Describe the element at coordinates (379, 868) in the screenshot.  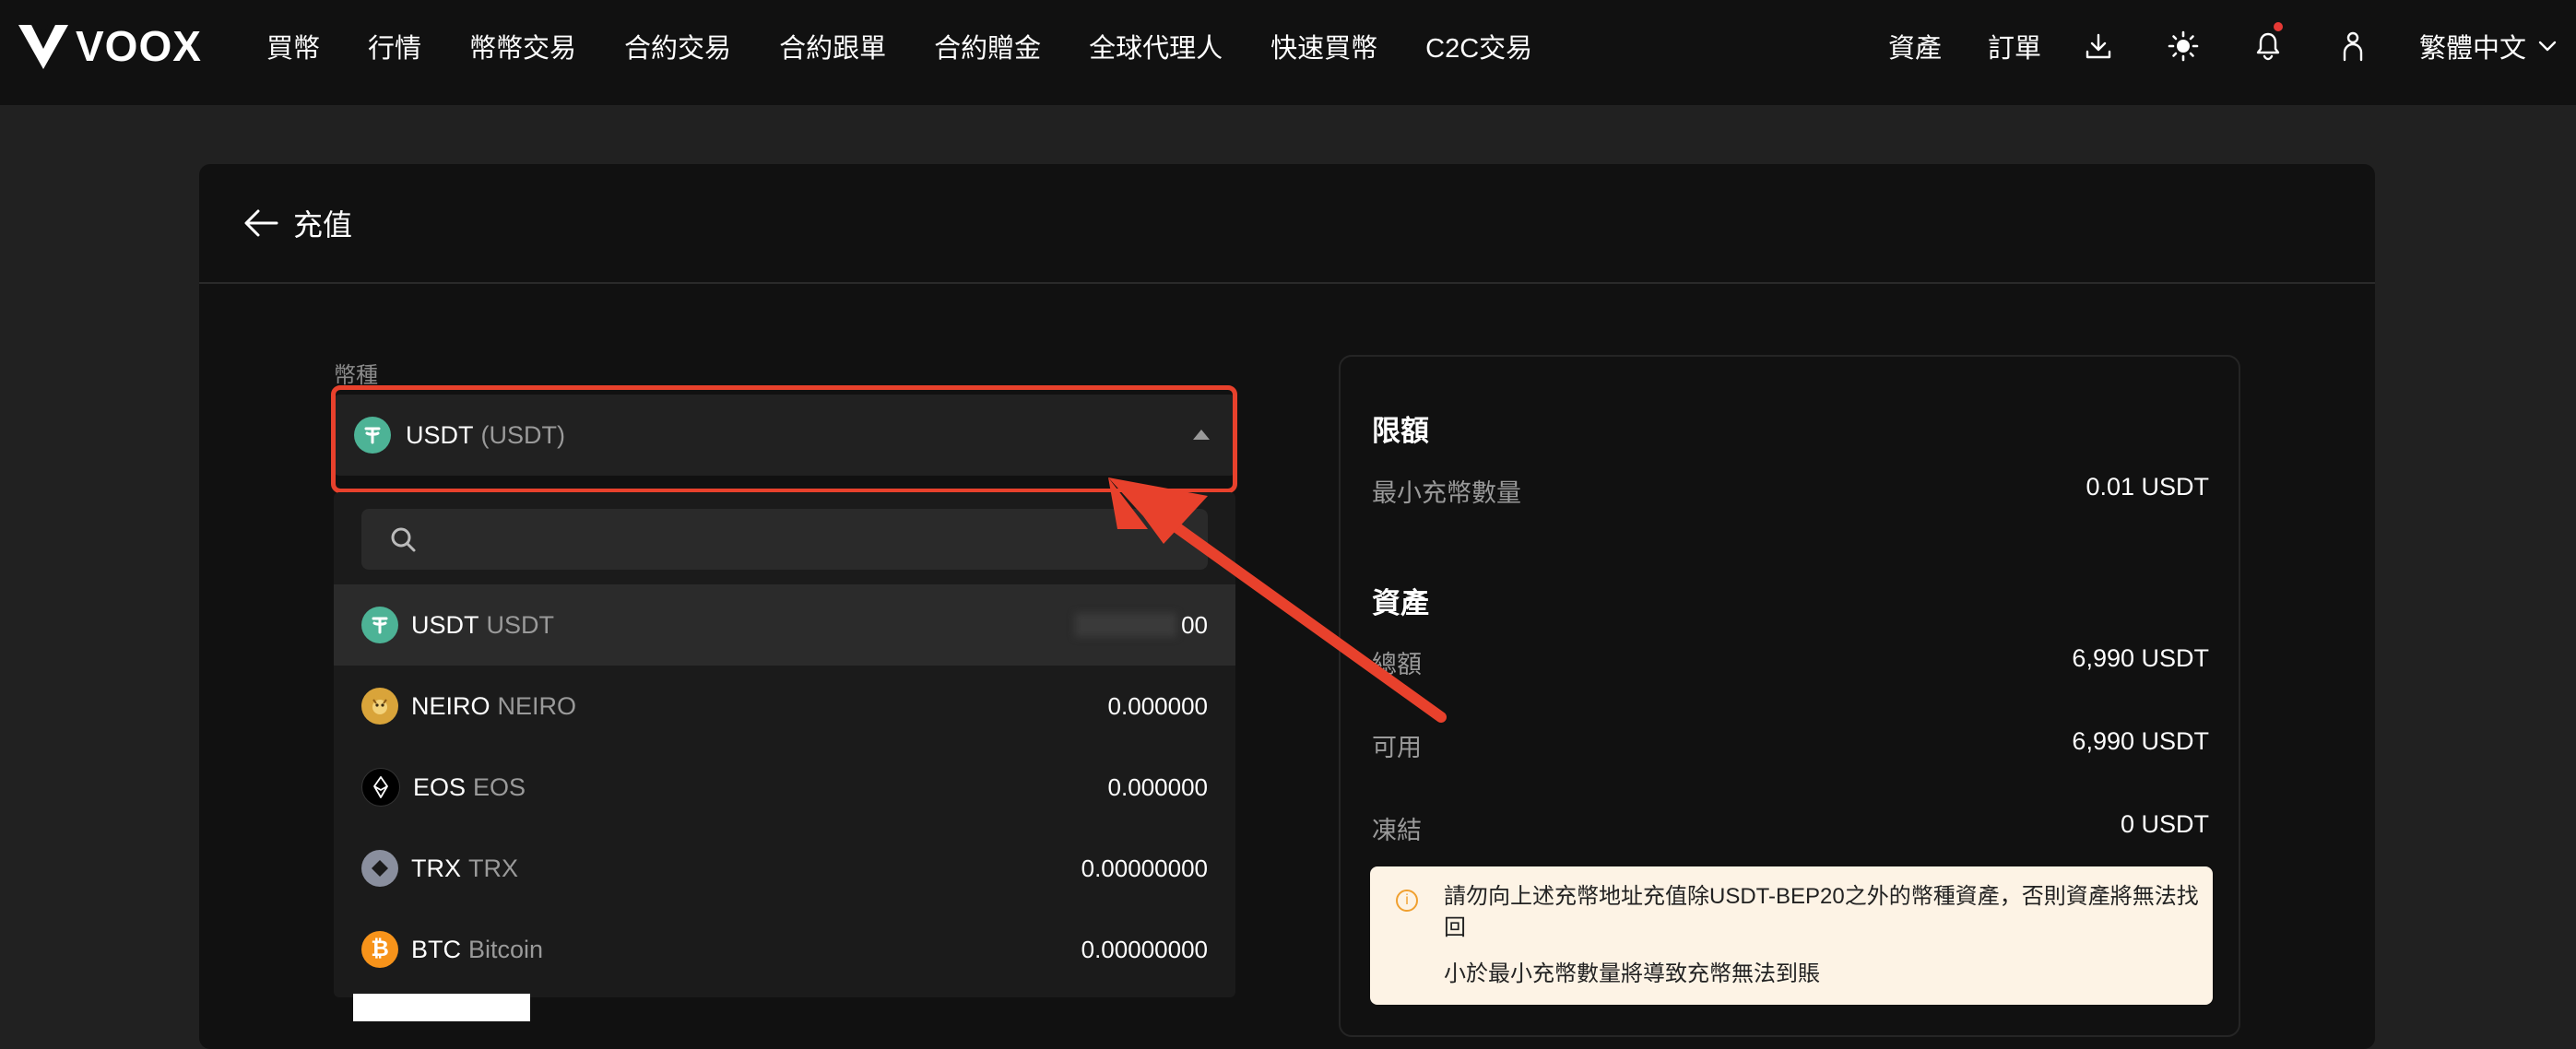
I see `trx-coin-icon` at that location.